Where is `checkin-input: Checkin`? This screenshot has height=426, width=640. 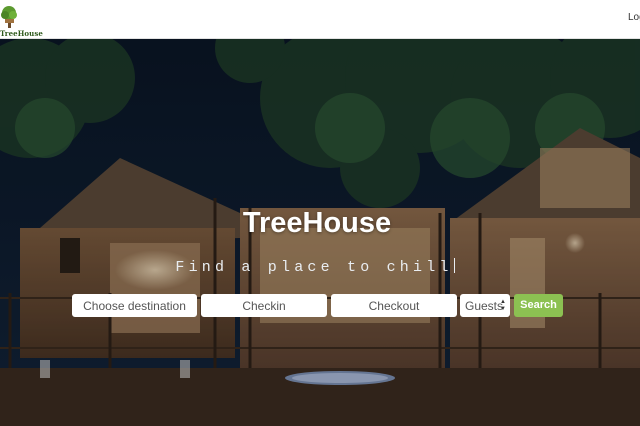
checkin-input: Checkin is located at coordinates (264, 305).